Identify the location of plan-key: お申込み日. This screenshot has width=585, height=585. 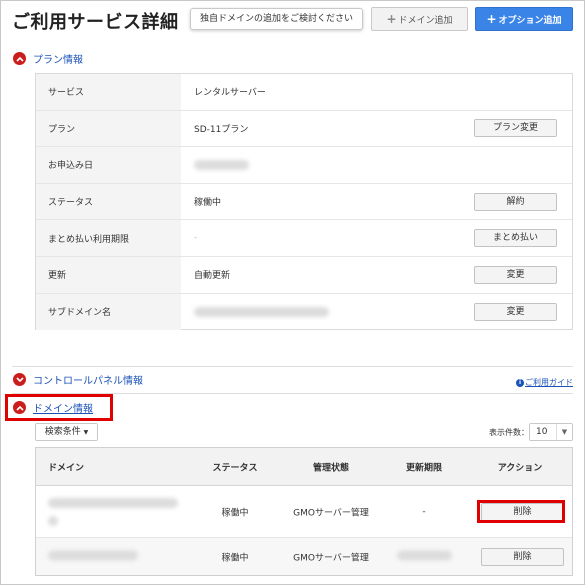
(108, 165).